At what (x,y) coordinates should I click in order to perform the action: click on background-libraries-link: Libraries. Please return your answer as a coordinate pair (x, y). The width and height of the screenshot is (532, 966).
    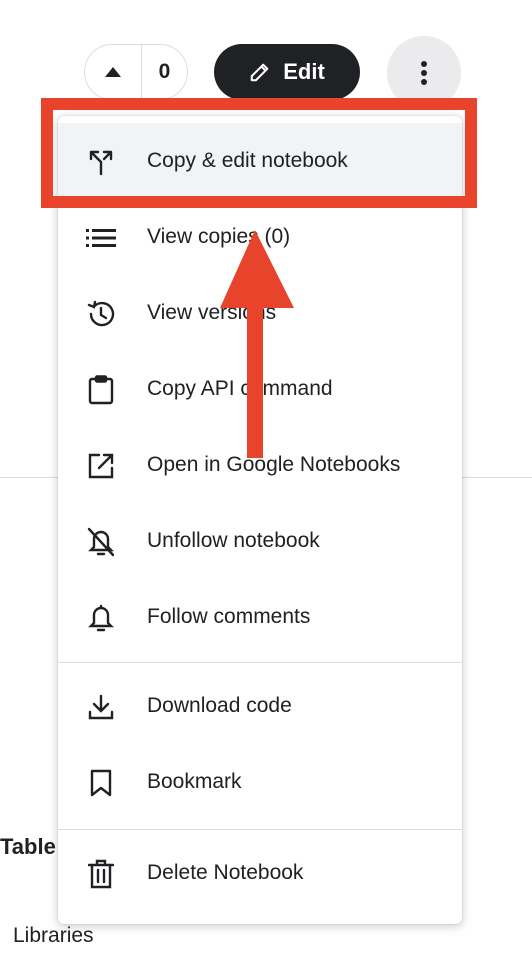
    Looking at the image, I should click on (53, 936).